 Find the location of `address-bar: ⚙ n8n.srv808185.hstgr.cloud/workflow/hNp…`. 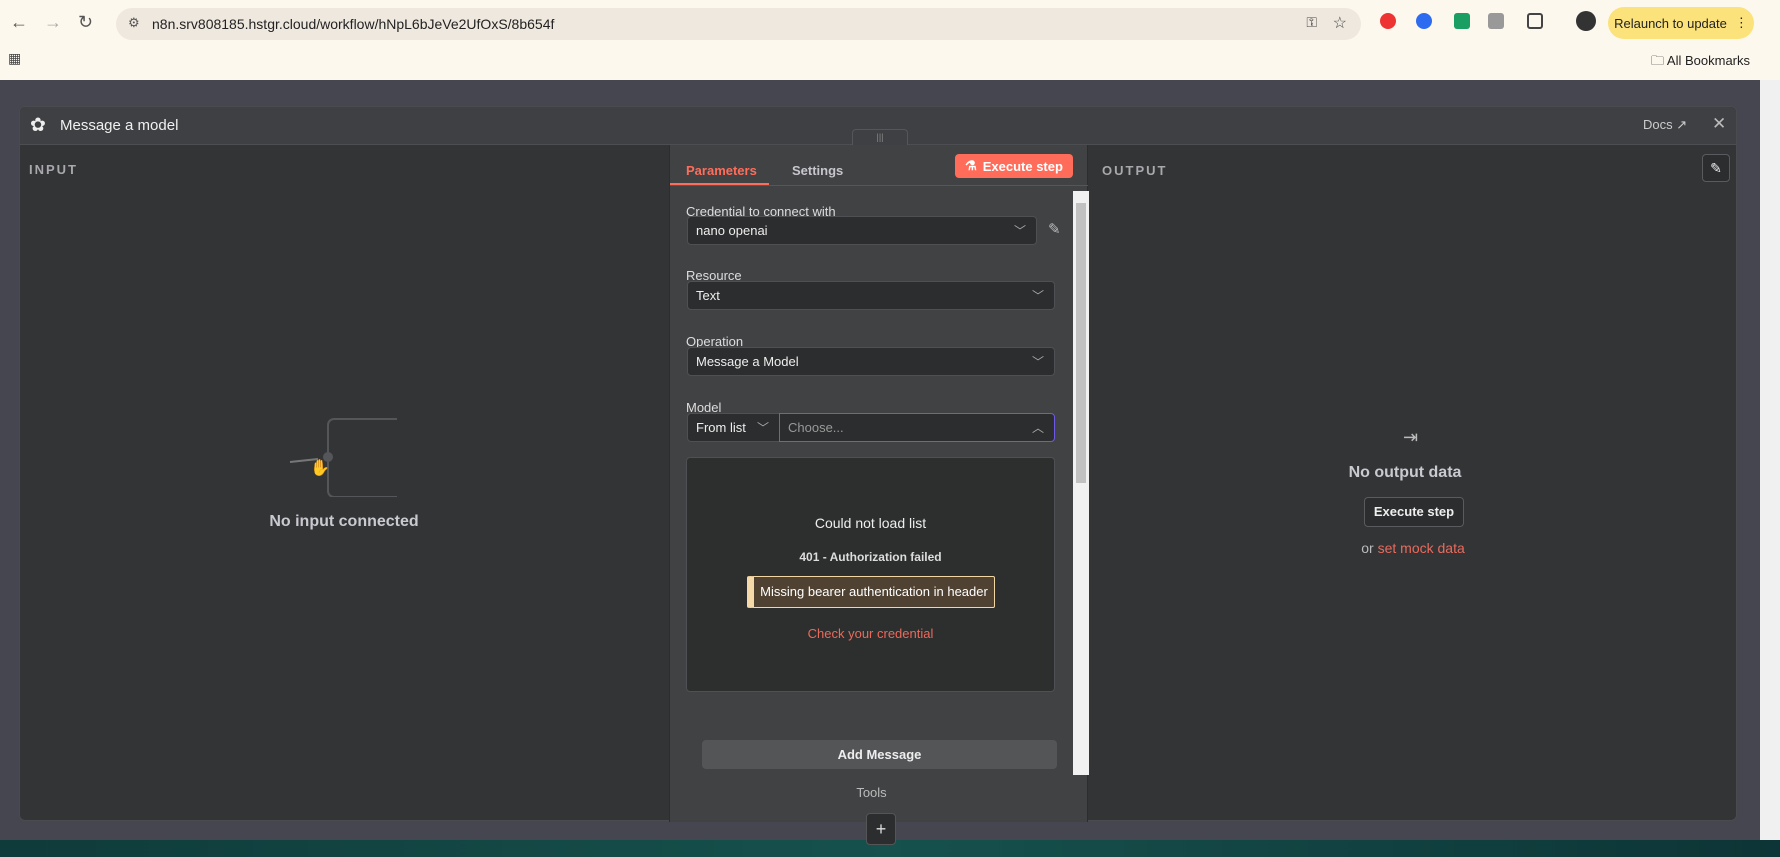

address-bar: ⚙ n8n.srv808185.hstgr.cloud/workflow/hNp… is located at coordinates (738, 24).